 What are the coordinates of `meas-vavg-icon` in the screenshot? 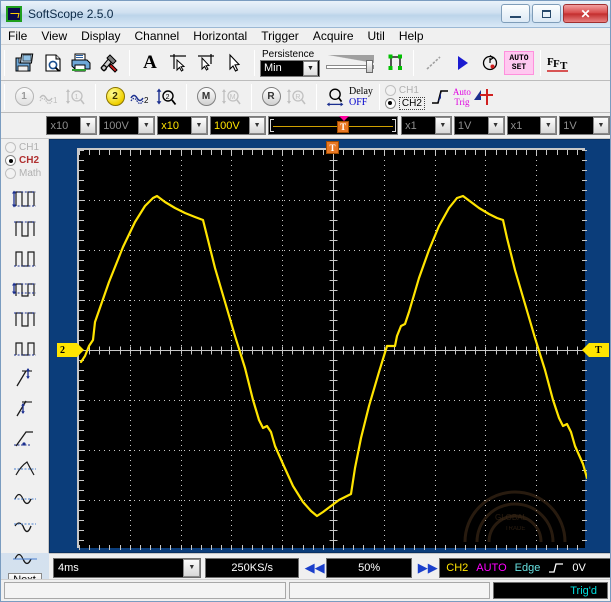 It's located at (25, 498).